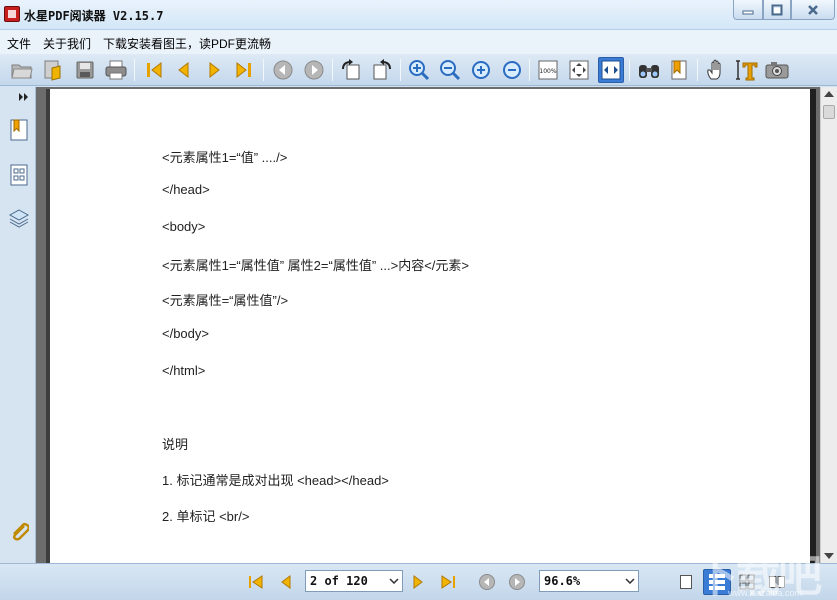 This screenshot has height=600, width=837. What do you see at coordinates (283, 70) in the screenshot?
I see `back-button` at bounding box center [283, 70].